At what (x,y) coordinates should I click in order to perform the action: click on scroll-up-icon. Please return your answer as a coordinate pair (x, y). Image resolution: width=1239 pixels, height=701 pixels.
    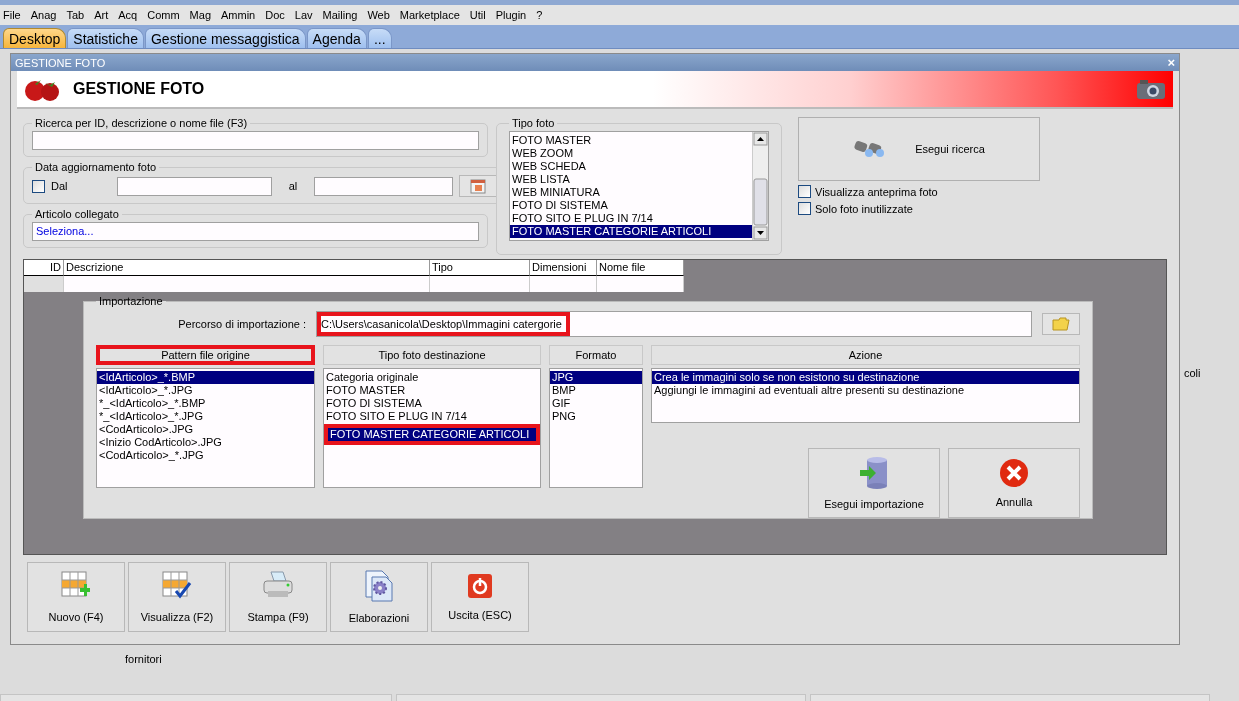
    Looking at the image, I should click on (760, 139).